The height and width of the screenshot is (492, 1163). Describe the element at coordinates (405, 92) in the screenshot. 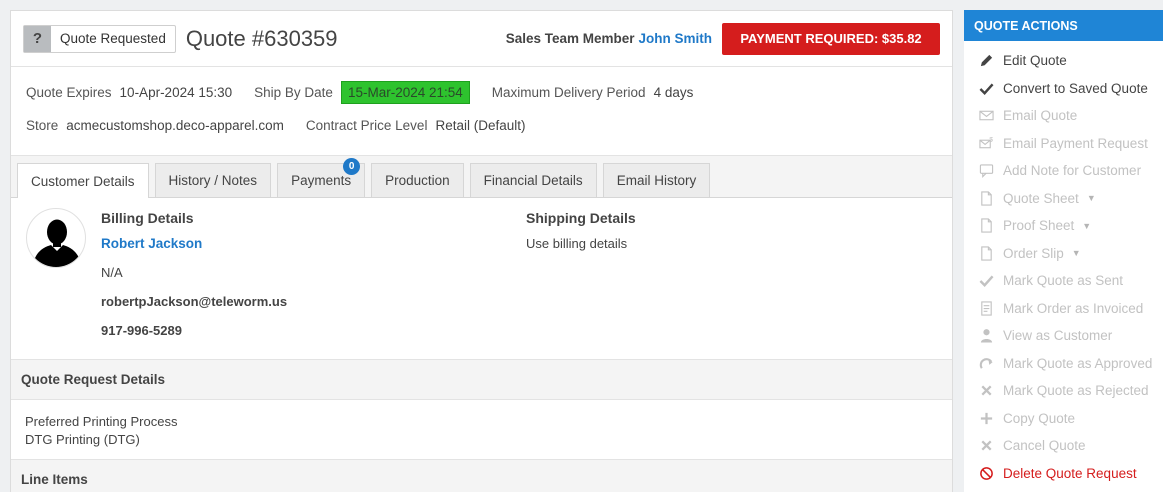

I see `ship-by-value: 15-Mar-2024 21:54` at that location.